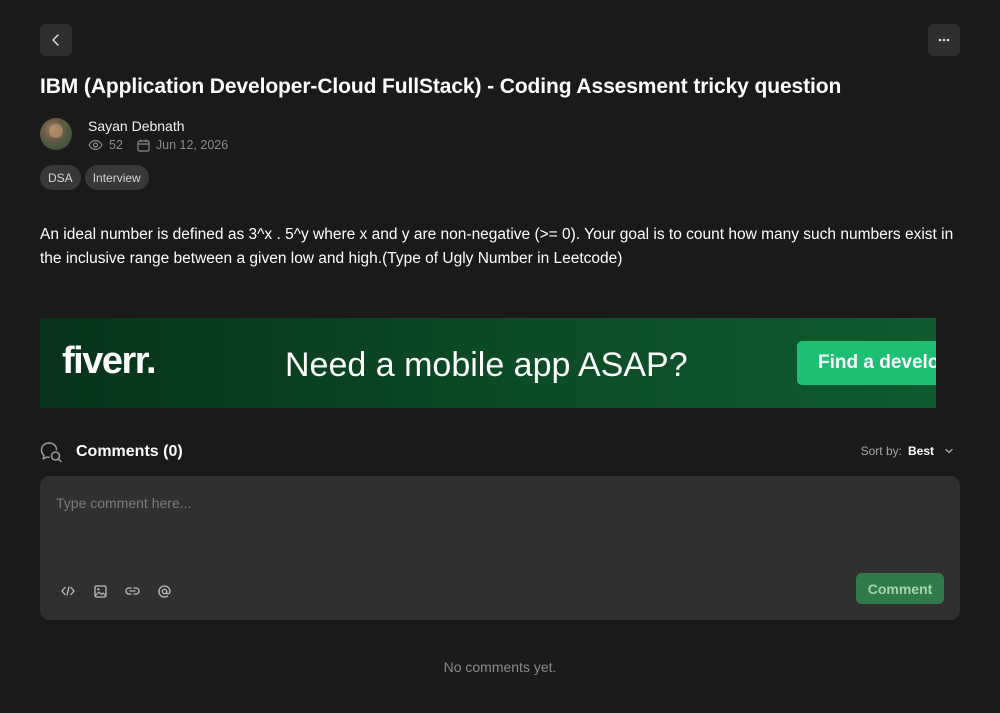  I want to click on image-icon, so click(100, 591).